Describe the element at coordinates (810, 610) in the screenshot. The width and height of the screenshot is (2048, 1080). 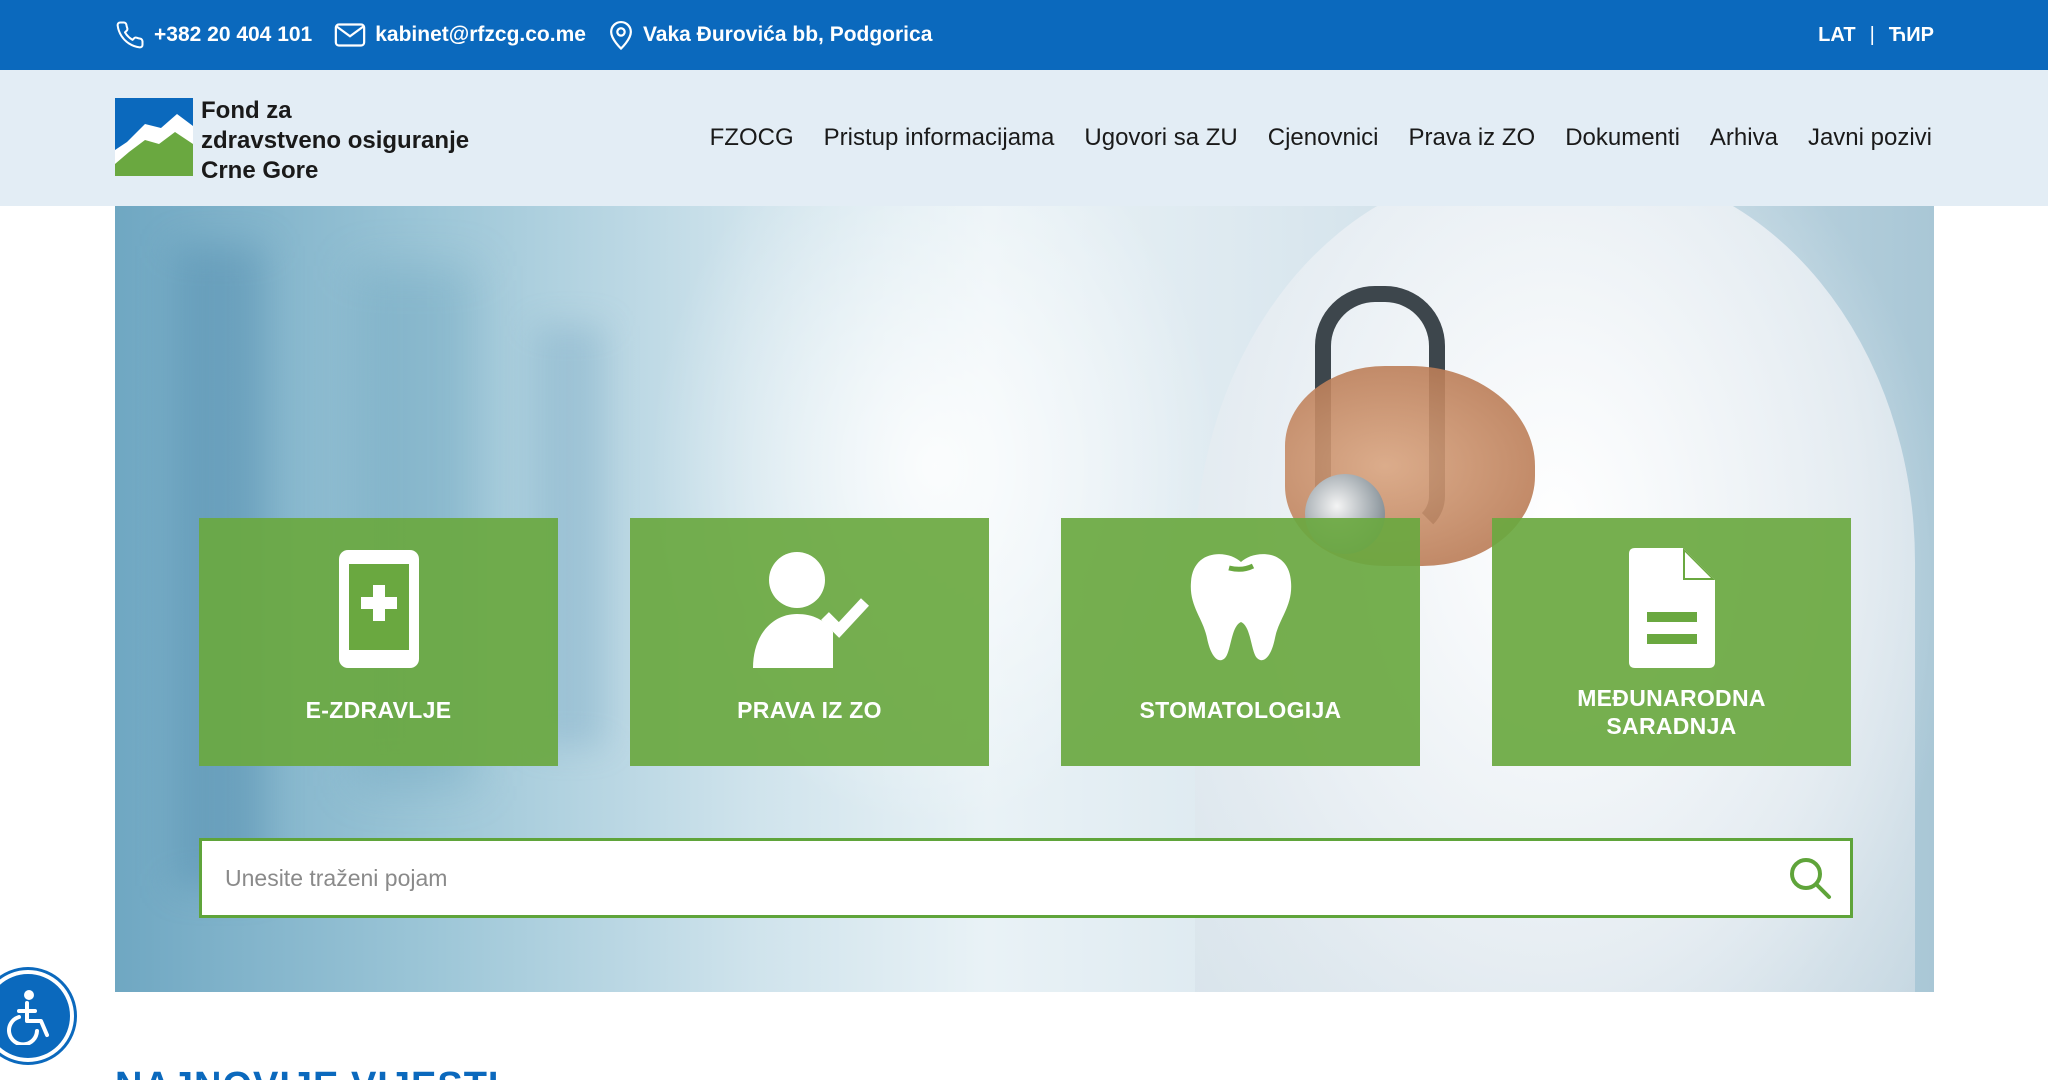
I see `user-check-icon` at that location.